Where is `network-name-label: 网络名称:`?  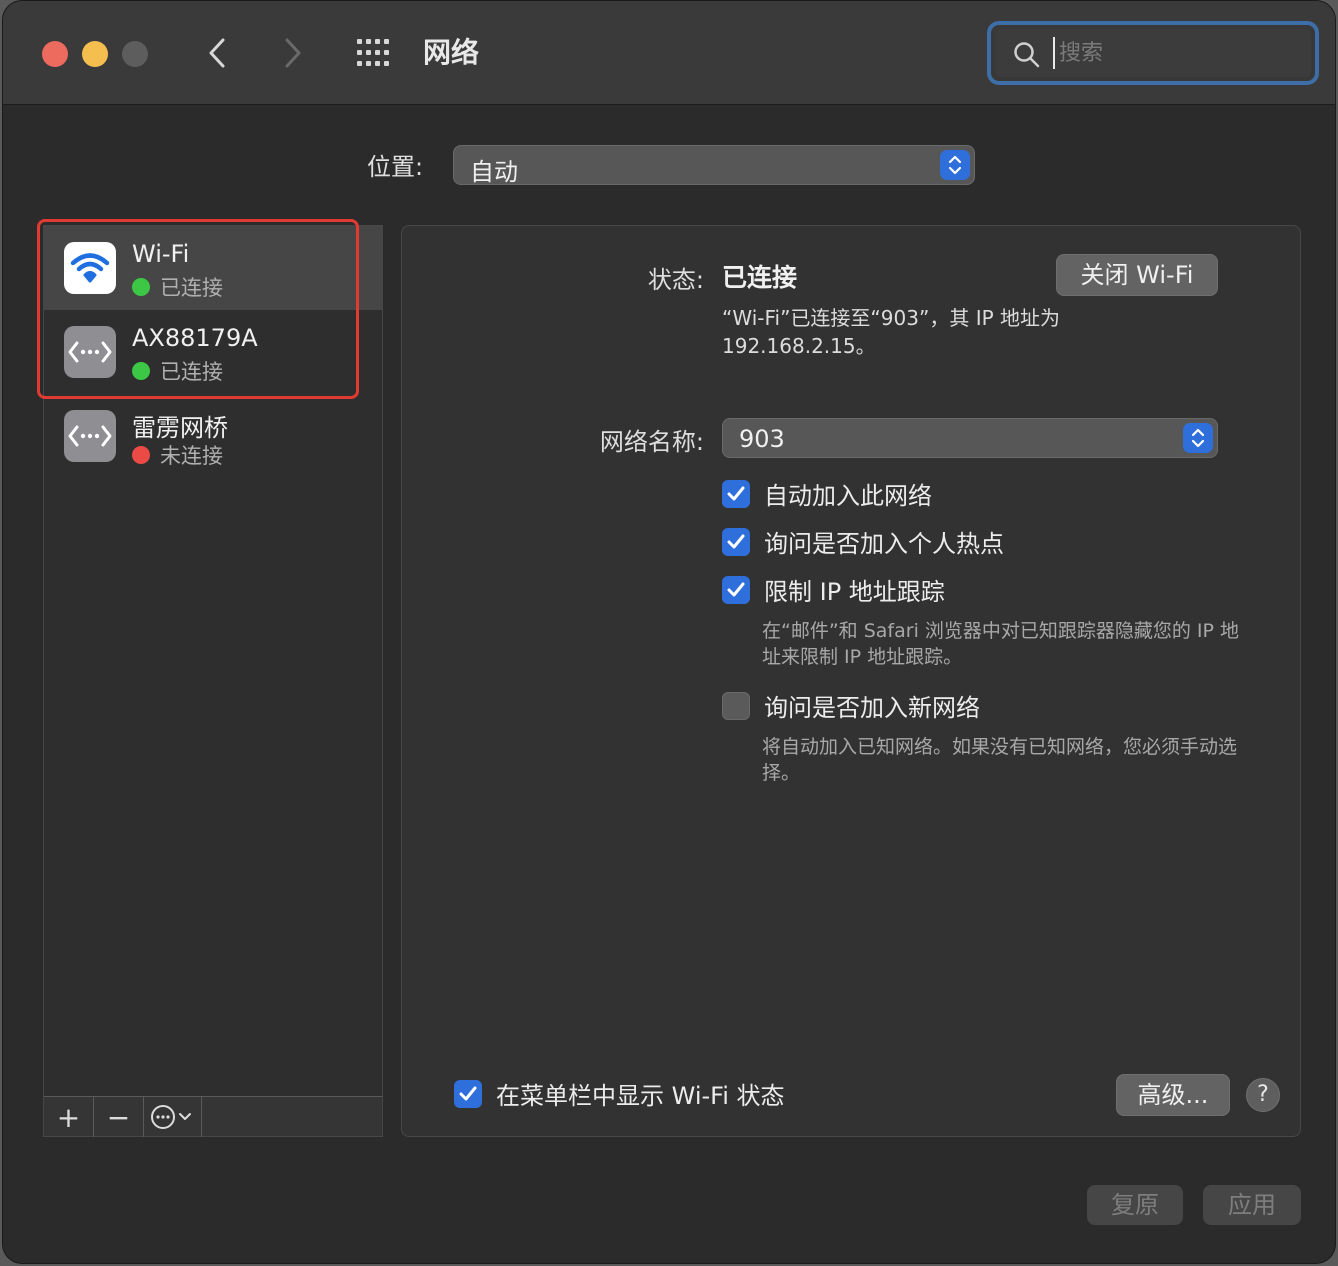
network-name-label: 网络名称: is located at coordinates (651, 442).